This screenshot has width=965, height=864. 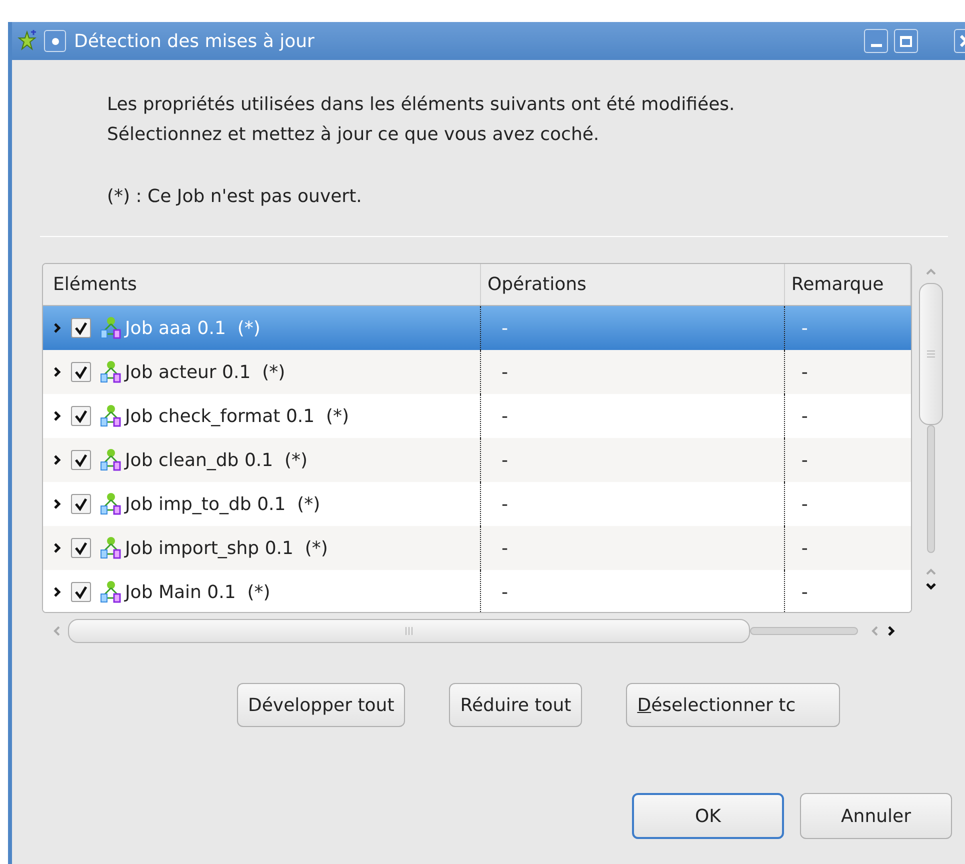 I want to click on tree-action-button: Développer tout, so click(x=321, y=705).